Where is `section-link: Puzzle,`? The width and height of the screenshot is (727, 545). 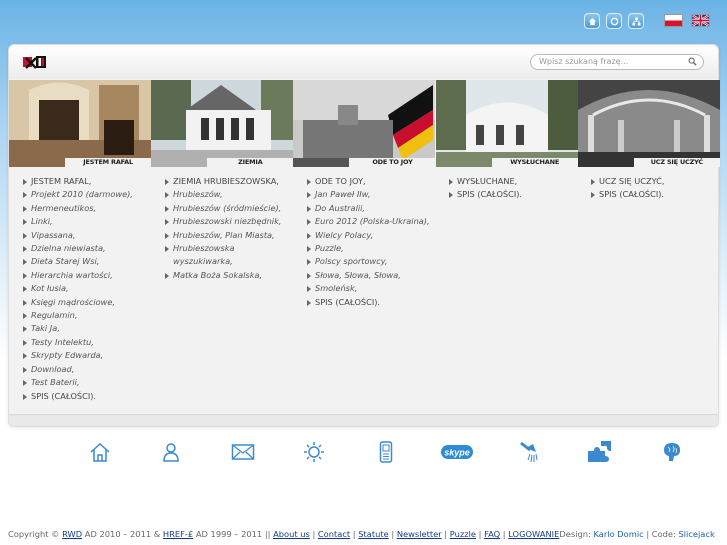 section-link: Puzzle, is located at coordinates (376, 248).